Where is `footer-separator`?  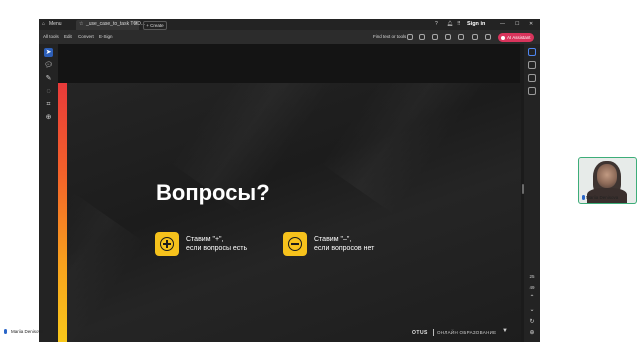 footer-separator is located at coordinates (433, 332).